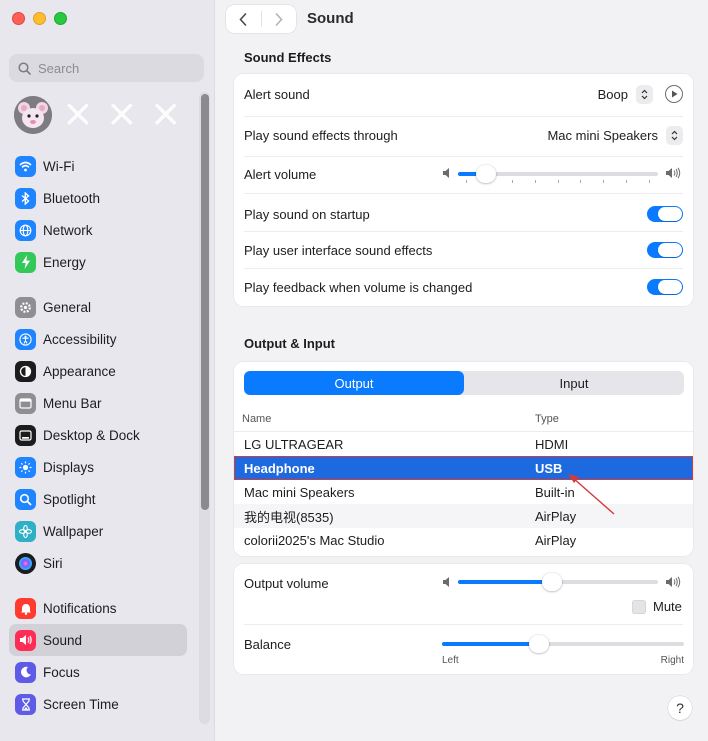 The width and height of the screenshot is (708, 741). What do you see at coordinates (463, 468) in the screenshot?
I see `table-row-selected: Headphone USB` at bounding box center [463, 468].